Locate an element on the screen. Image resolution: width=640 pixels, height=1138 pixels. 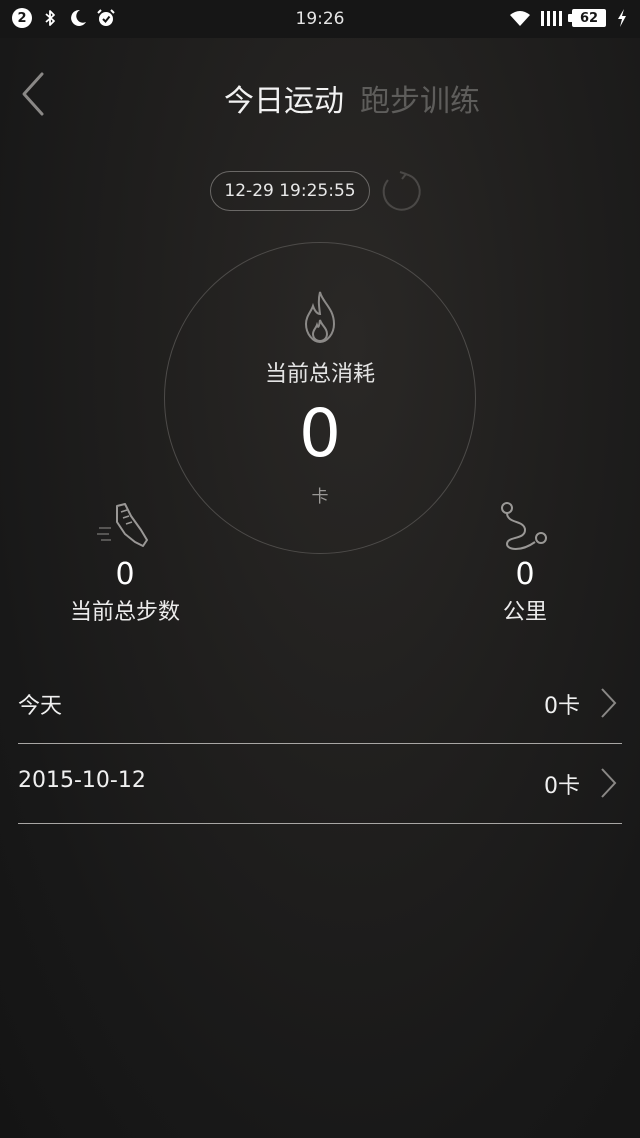
list-item-label: 今天 is located at coordinates (40, 706).